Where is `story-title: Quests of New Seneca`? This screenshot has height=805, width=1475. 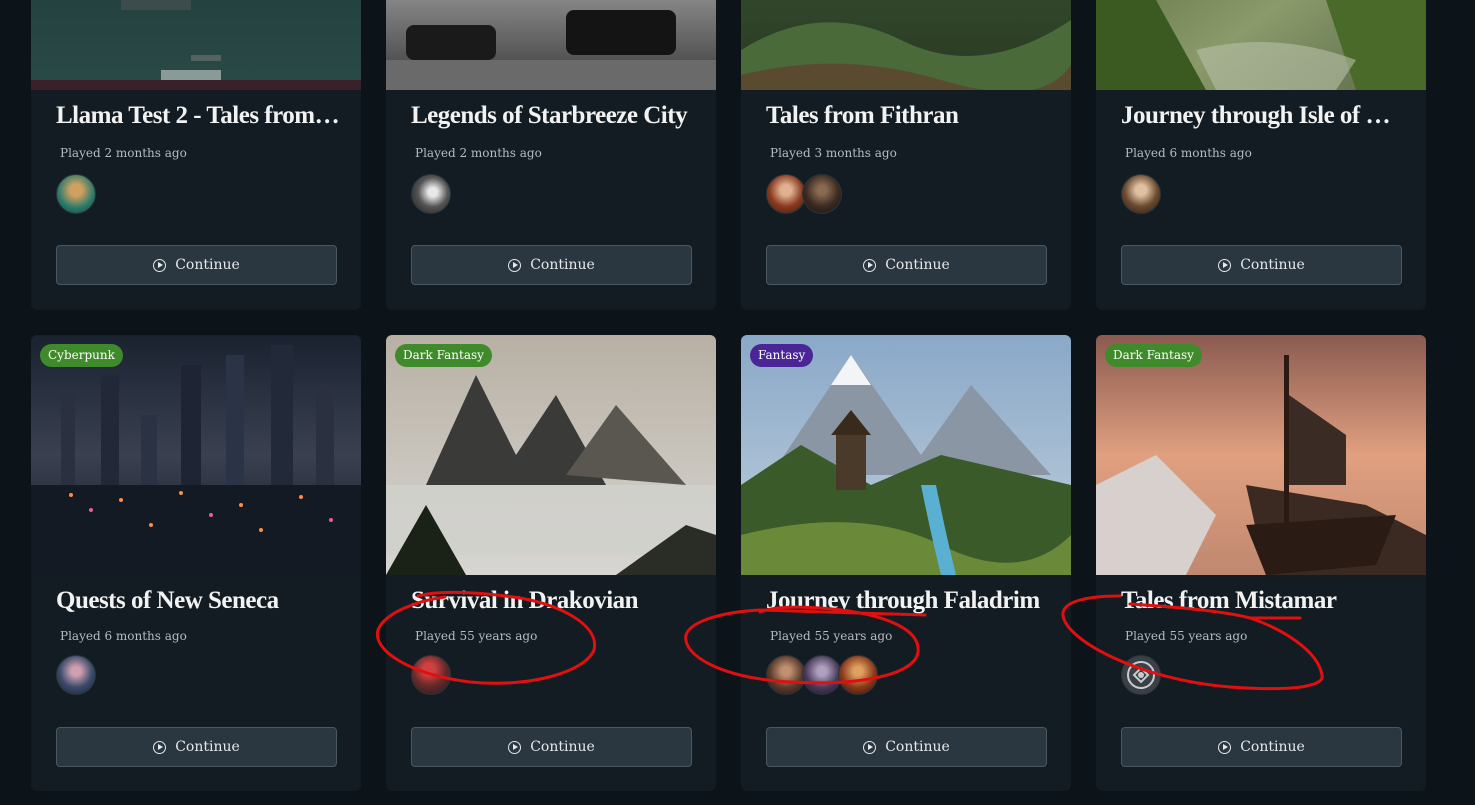
story-title: Quests of New Seneca is located at coordinates (198, 601).